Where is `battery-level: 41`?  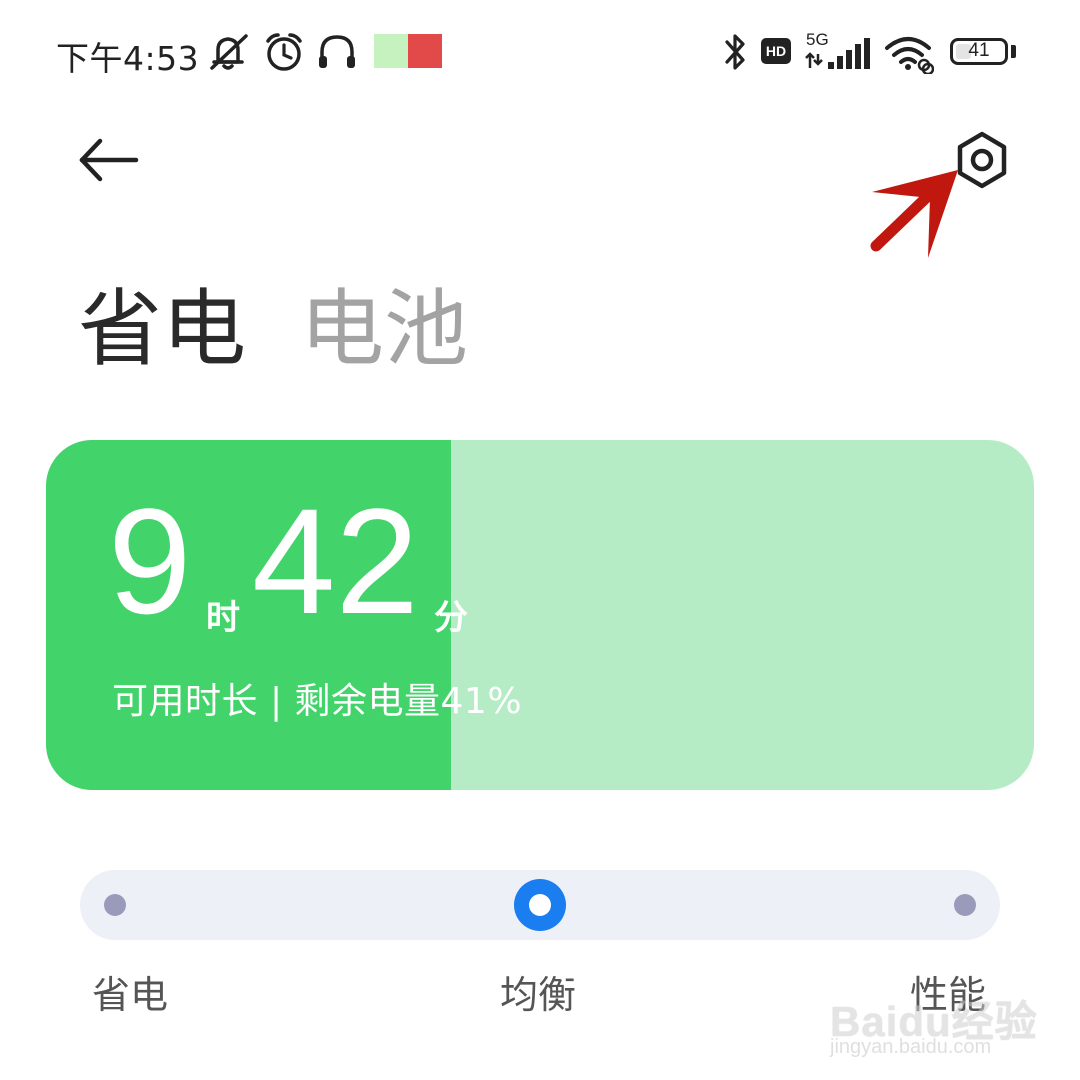
battery-level: 41 is located at coordinates (979, 50).